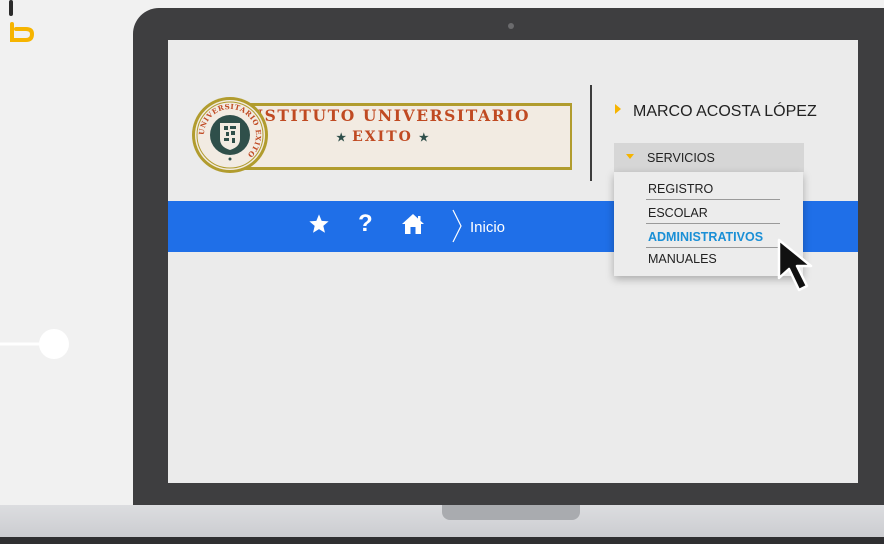  Describe the element at coordinates (457, 226) in the screenshot. I see `breadcrumb-separator-icon` at that location.